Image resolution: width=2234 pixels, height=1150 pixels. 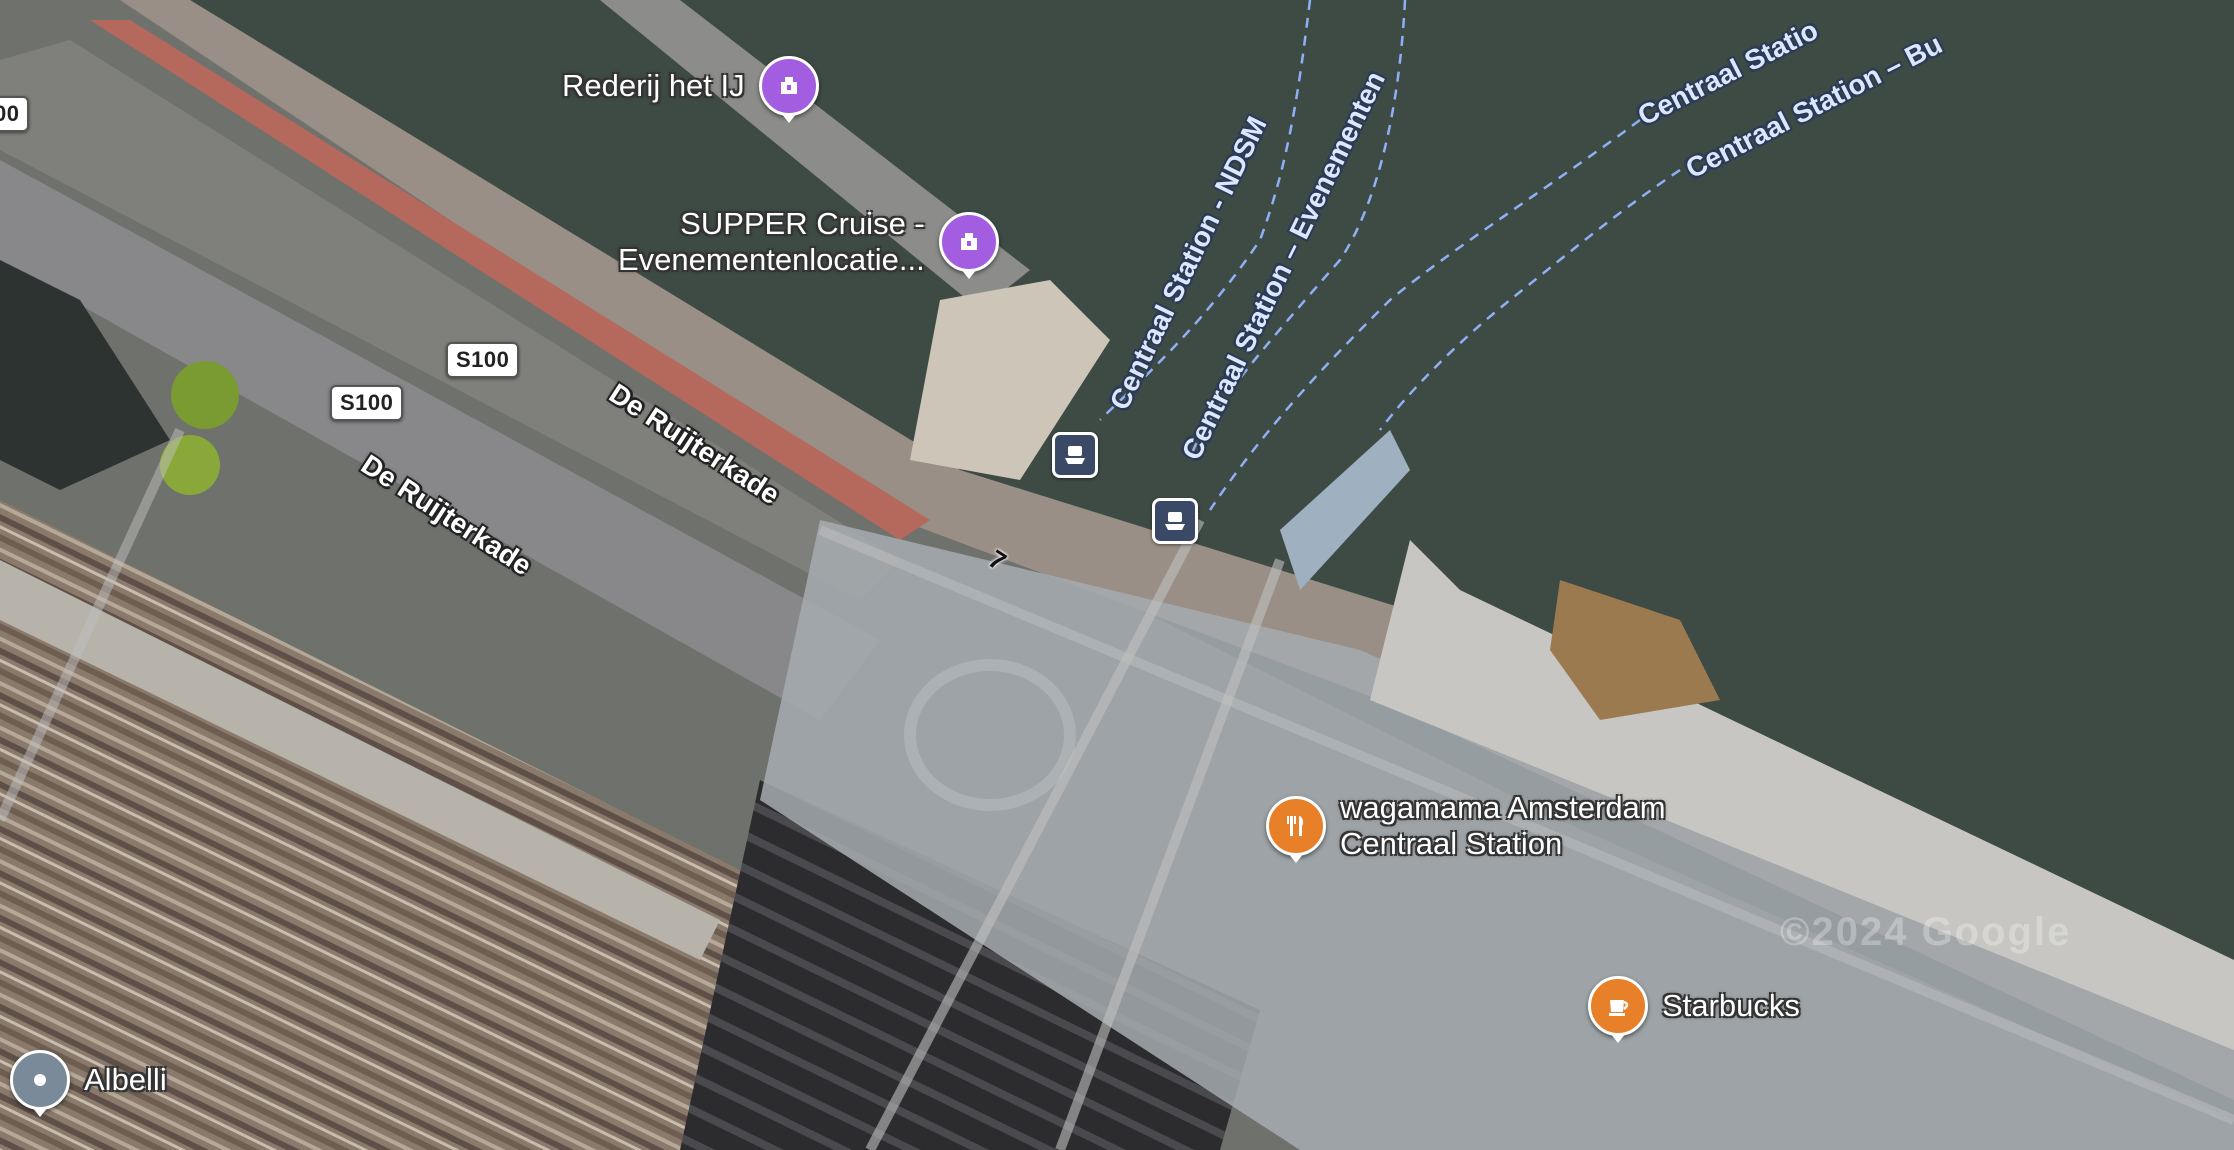 I want to click on coffee-cup-icon, so click(x=1618, y=1009).